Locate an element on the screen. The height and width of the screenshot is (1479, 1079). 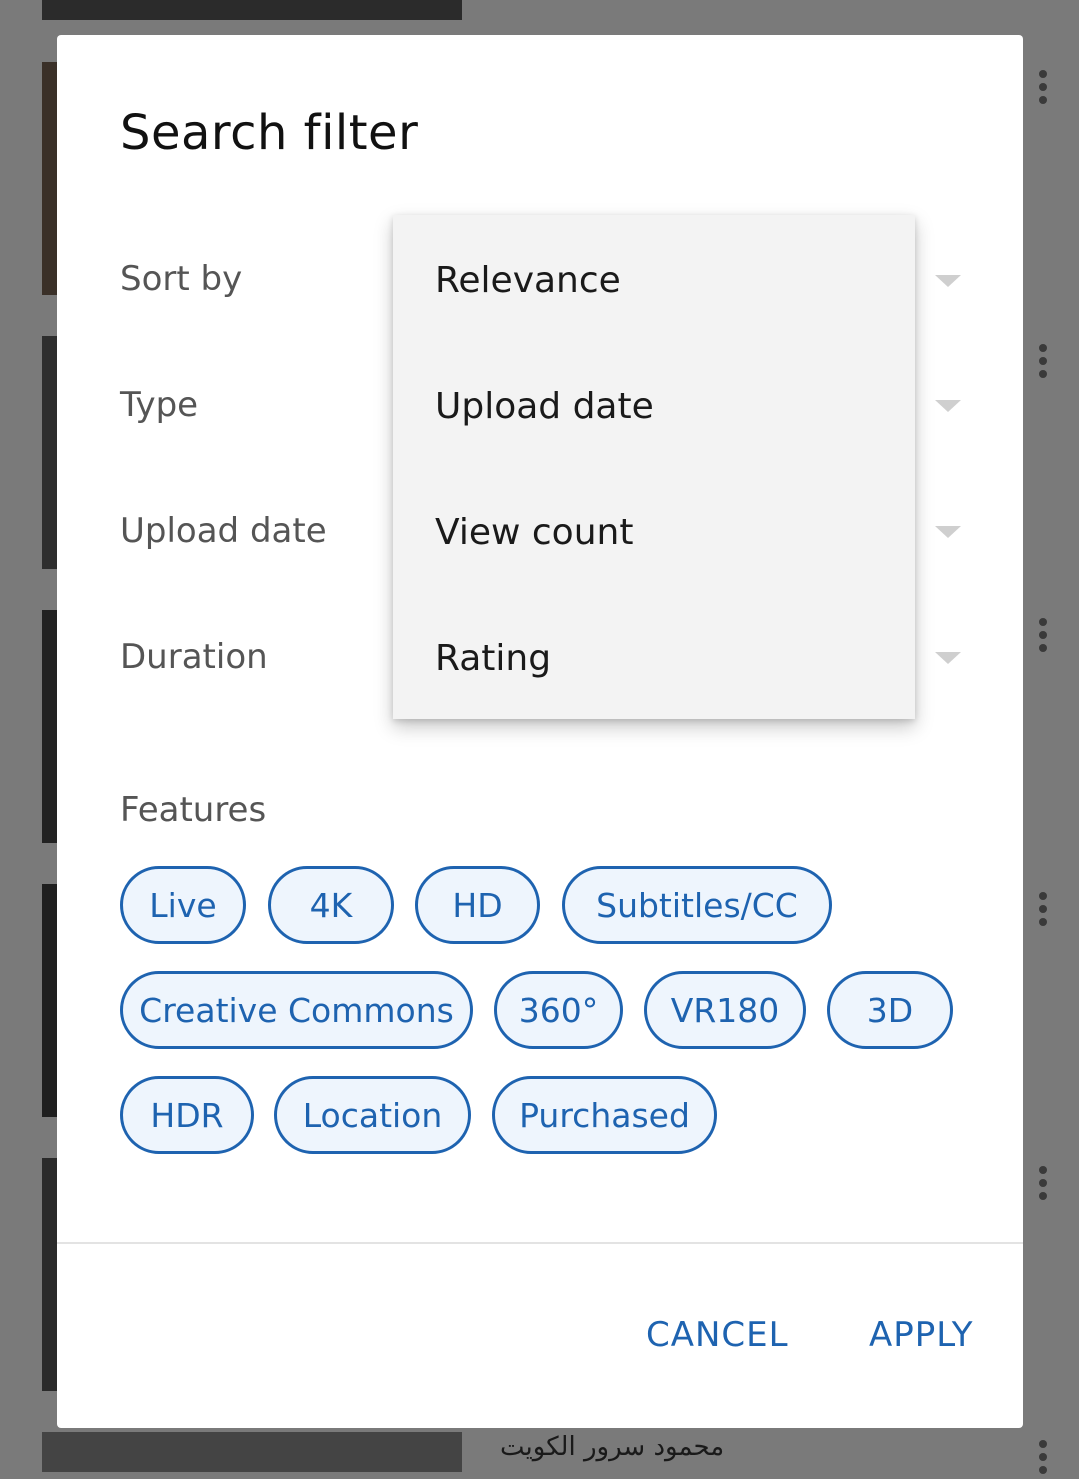
cancel-button: CANCEL is located at coordinates (717, 1335).